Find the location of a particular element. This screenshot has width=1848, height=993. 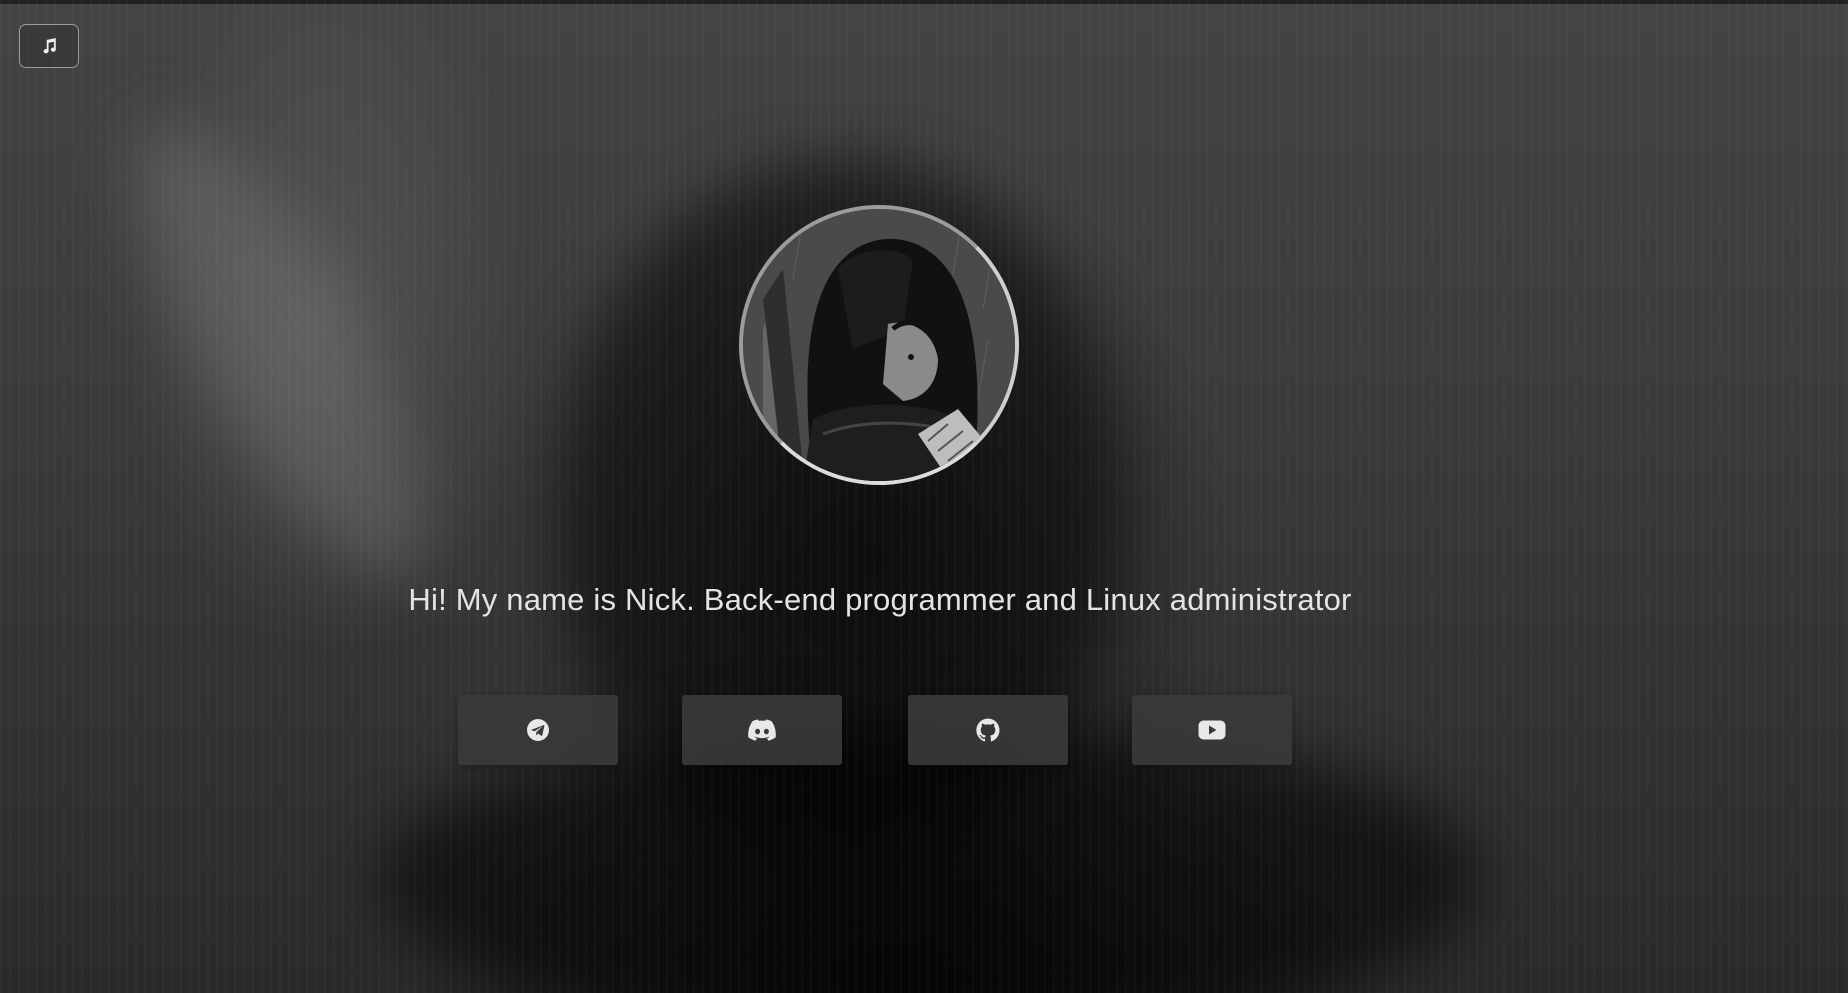

github-icon is located at coordinates (988, 730).